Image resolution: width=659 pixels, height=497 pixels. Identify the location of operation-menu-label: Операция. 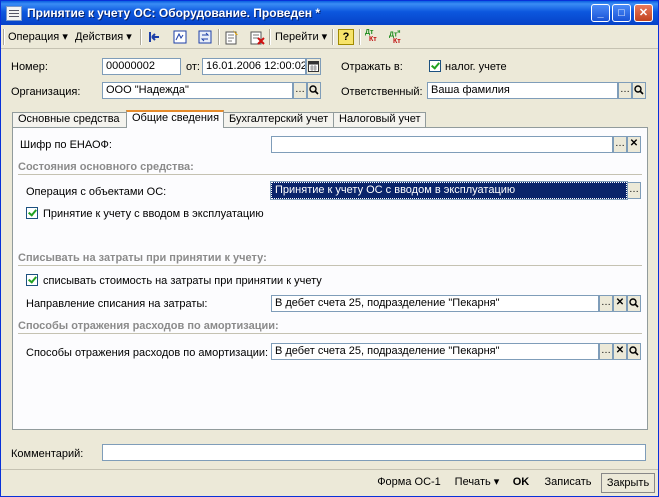
(34, 37).